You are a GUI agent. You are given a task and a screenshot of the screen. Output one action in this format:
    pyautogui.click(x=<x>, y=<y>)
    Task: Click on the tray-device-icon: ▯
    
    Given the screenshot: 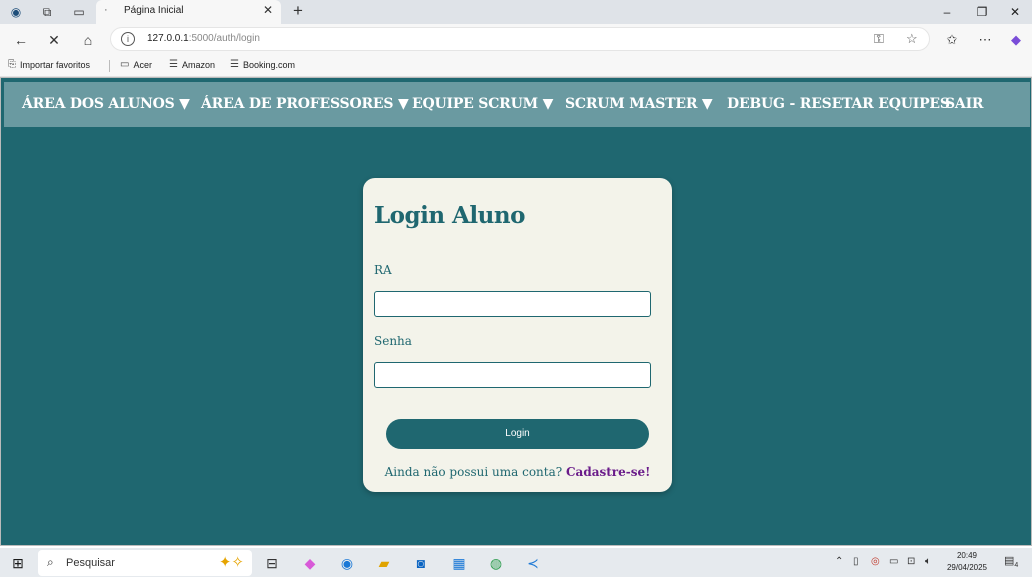 What is the action you would take?
    pyautogui.click(x=856, y=561)
    